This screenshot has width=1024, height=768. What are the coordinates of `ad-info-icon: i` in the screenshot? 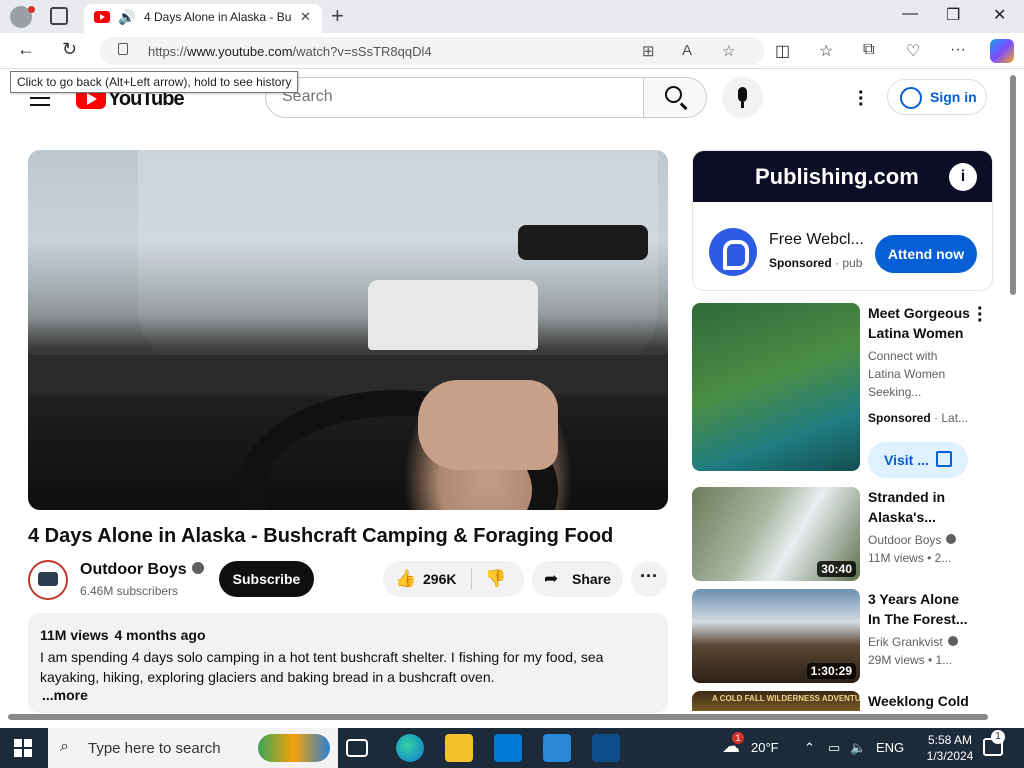 It's located at (963, 177).